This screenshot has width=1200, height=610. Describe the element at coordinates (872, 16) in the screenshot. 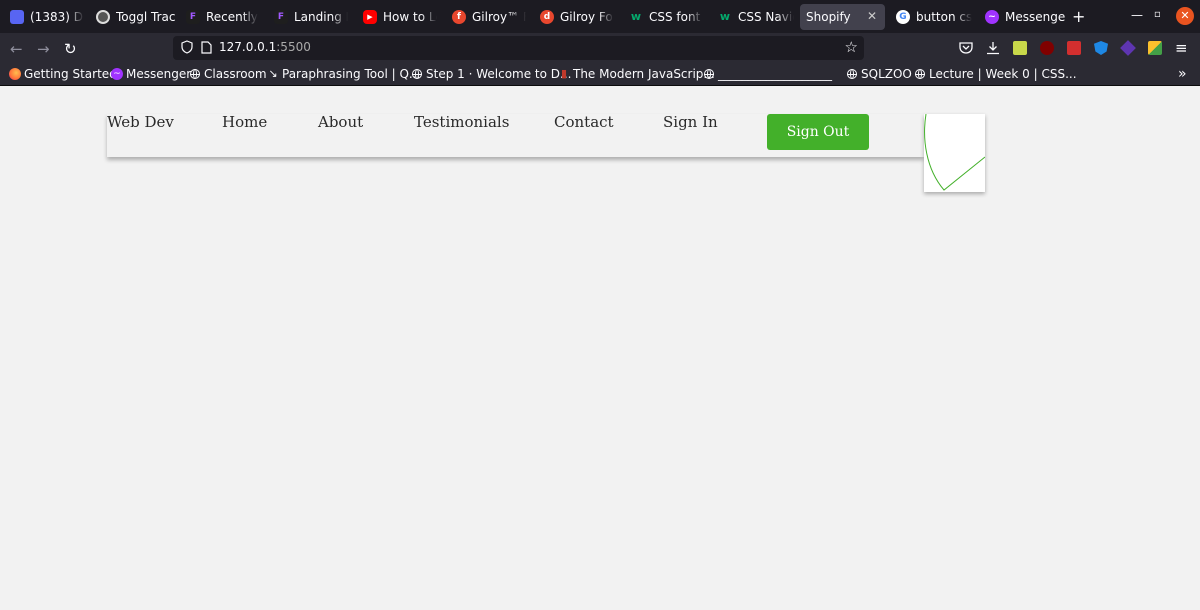

I see `close-tab-icon: ✕` at that location.